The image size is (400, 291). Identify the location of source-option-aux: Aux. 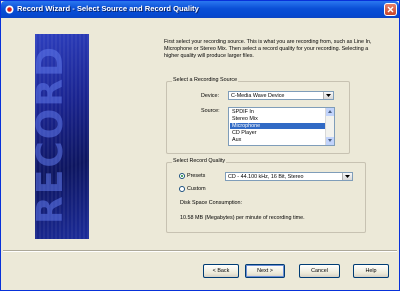
(279, 140).